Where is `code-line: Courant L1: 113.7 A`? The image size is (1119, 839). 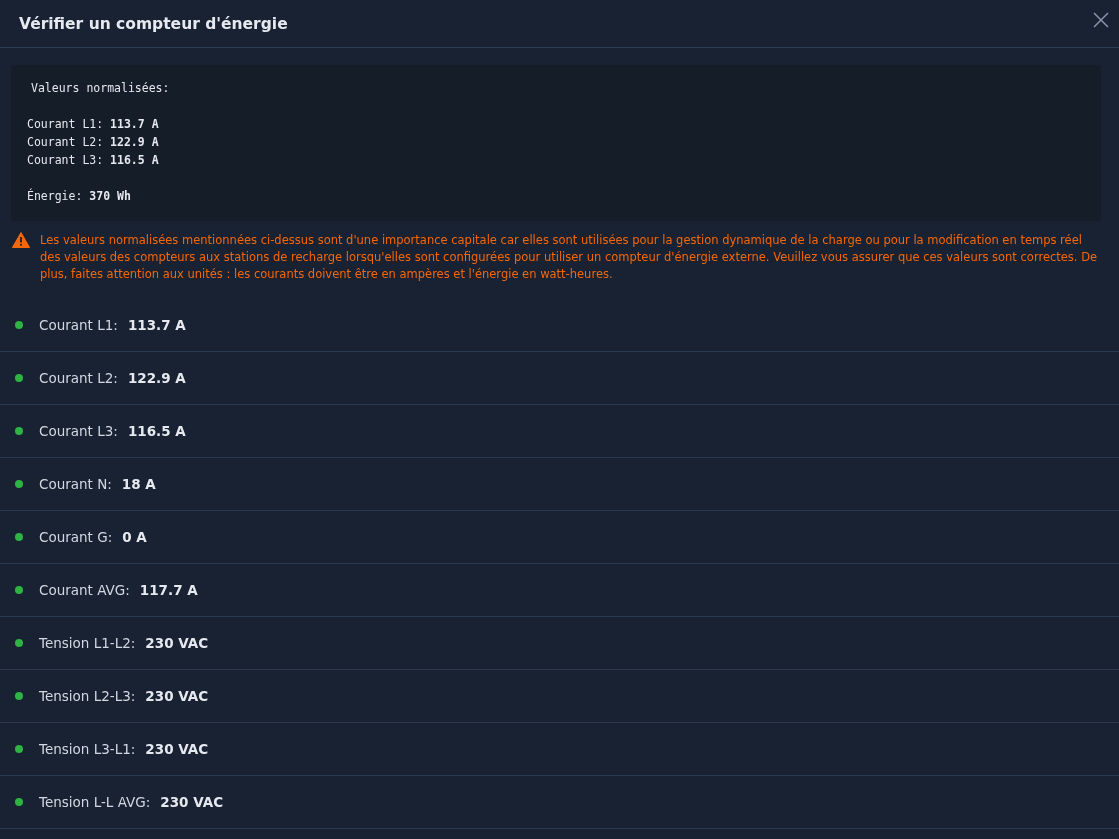
code-line: Courant L1: 113.7 A is located at coordinates (93, 124).